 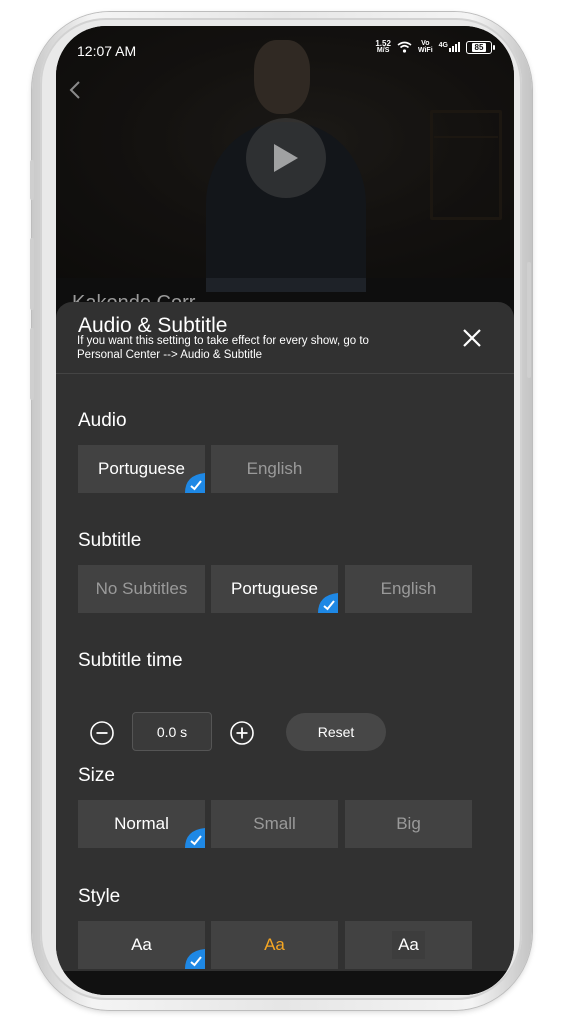 I want to click on status-icons: 1.52 M/S Vo WiFi 4G 85, so click(x=435, y=47).